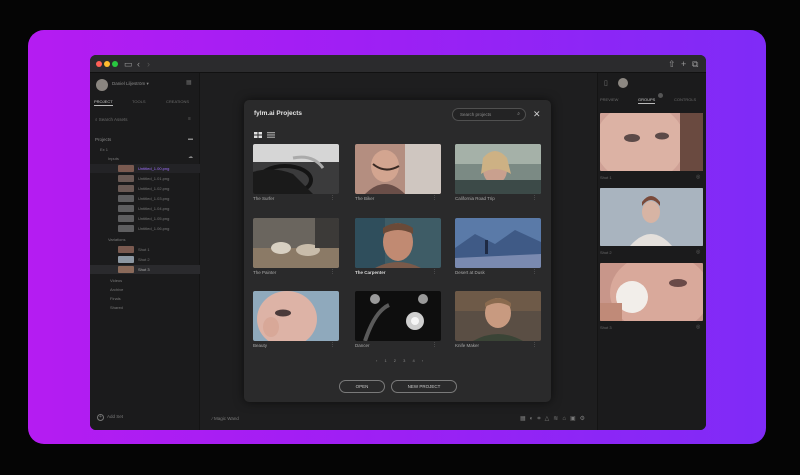 This screenshot has width=800, height=475. What do you see at coordinates (138, 64) in the screenshot?
I see `back-arrow-icon: ‹` at bounding box center [138, 64].